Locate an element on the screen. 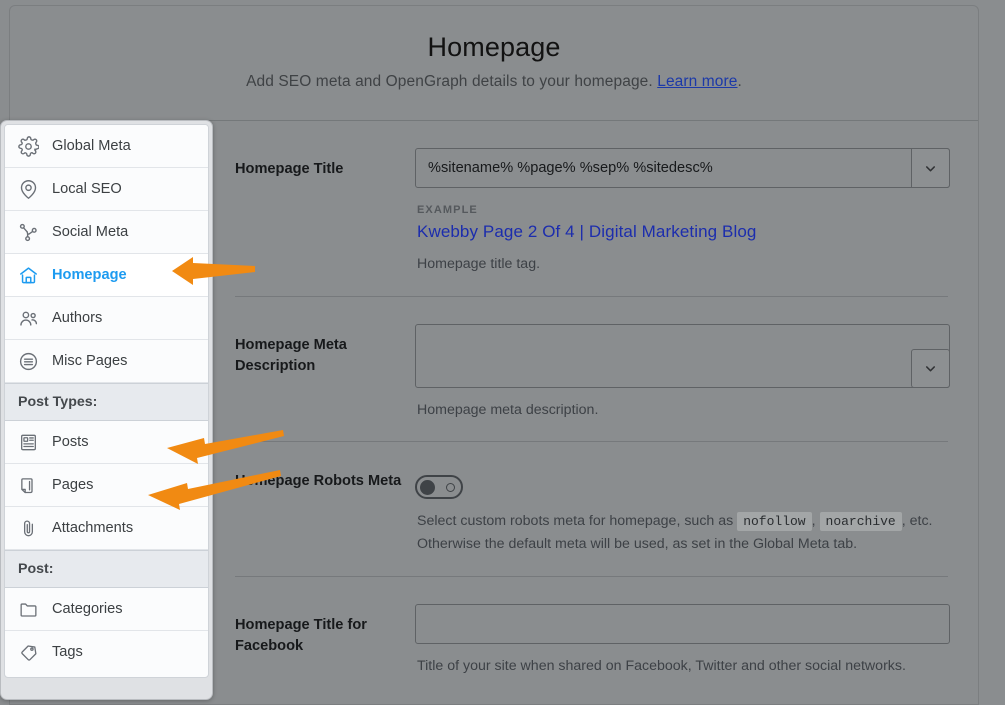 The width and height of the screenshot is (1005, 705). example-label: EXAMPLE is located at coordinates (447, 210).